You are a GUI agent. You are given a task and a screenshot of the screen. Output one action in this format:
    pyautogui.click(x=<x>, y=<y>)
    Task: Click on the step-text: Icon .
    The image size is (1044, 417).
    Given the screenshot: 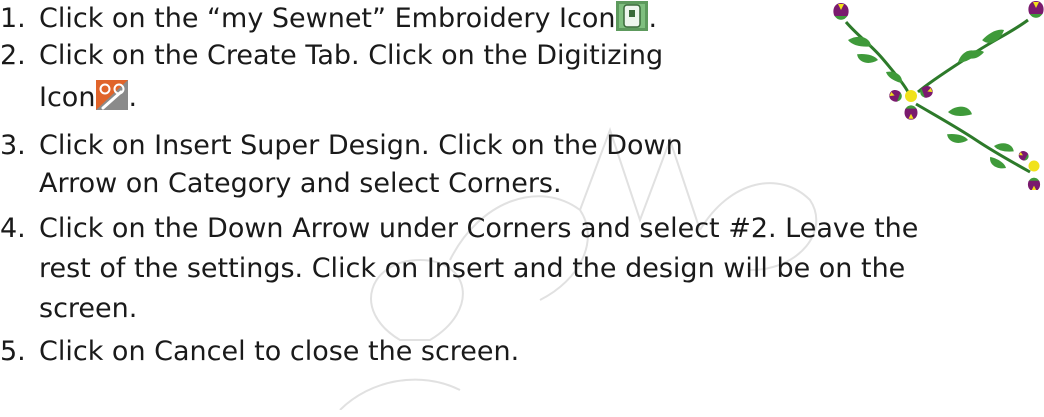 What is the action you would take?
    pyautogui.click(x=88, y=98)
    